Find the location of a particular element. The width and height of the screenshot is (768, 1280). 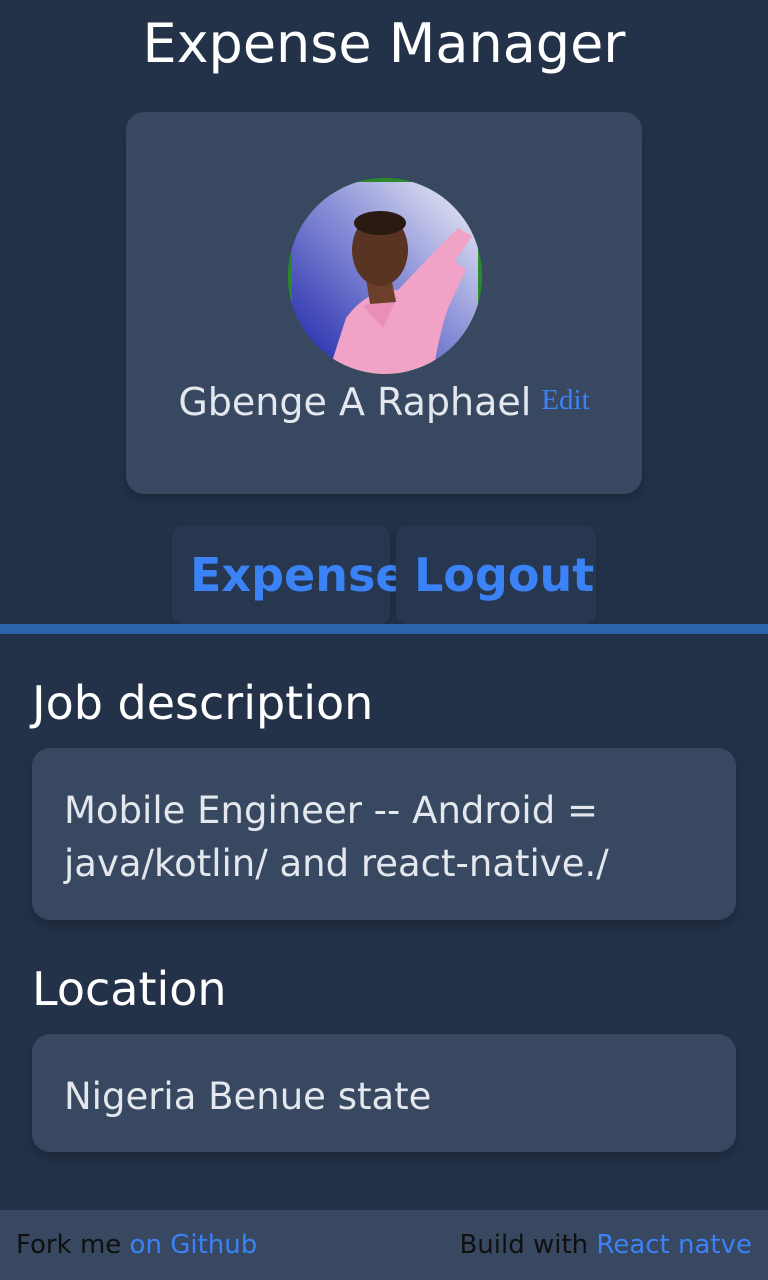

app-title: Expense Manager is located at coordinates (384, 43).